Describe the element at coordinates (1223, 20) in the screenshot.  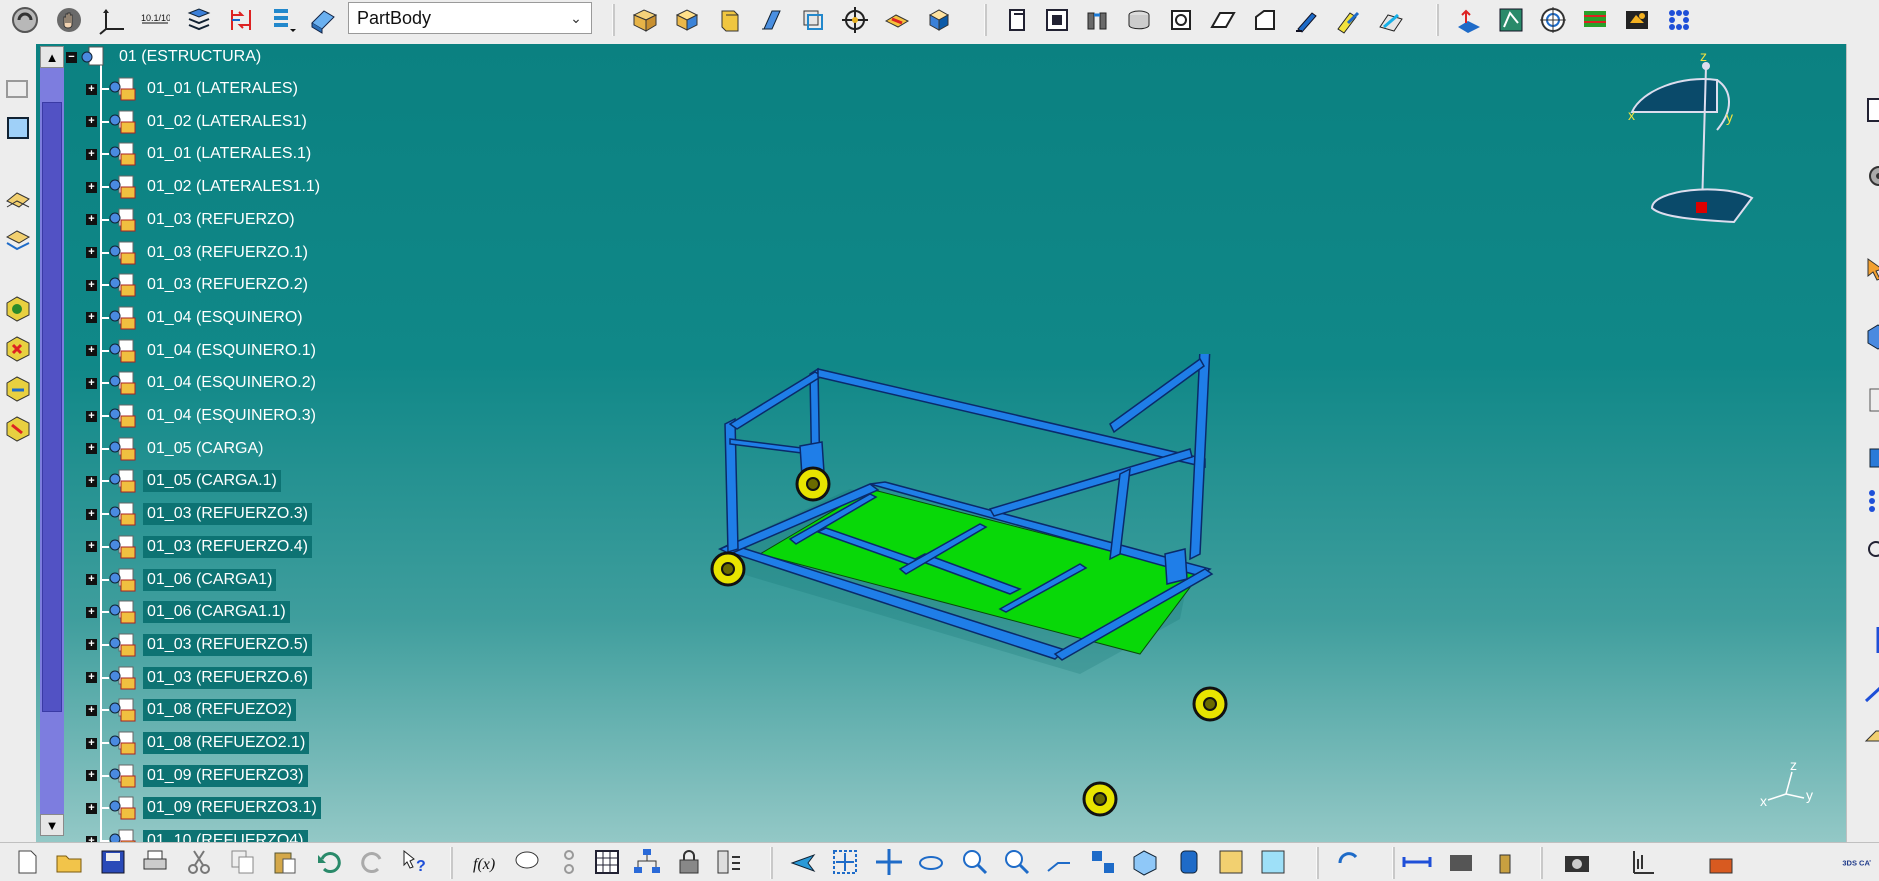
I see `circle-icon` at that location.